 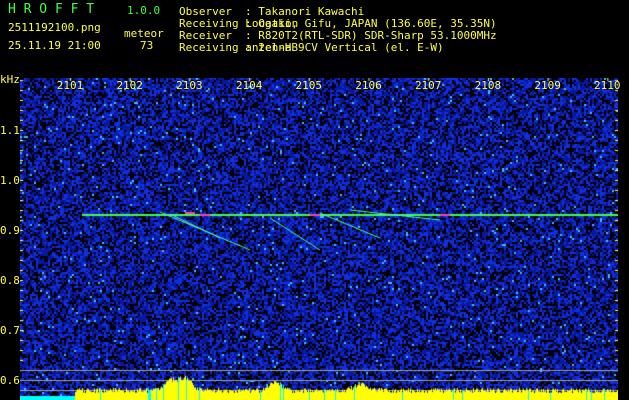 What do you see at coordinates (344, 47) in the screenshot?
I see `info-value: : 2el-HB9CV Vertical (el. E-W)` at bounding box center [344, 47].